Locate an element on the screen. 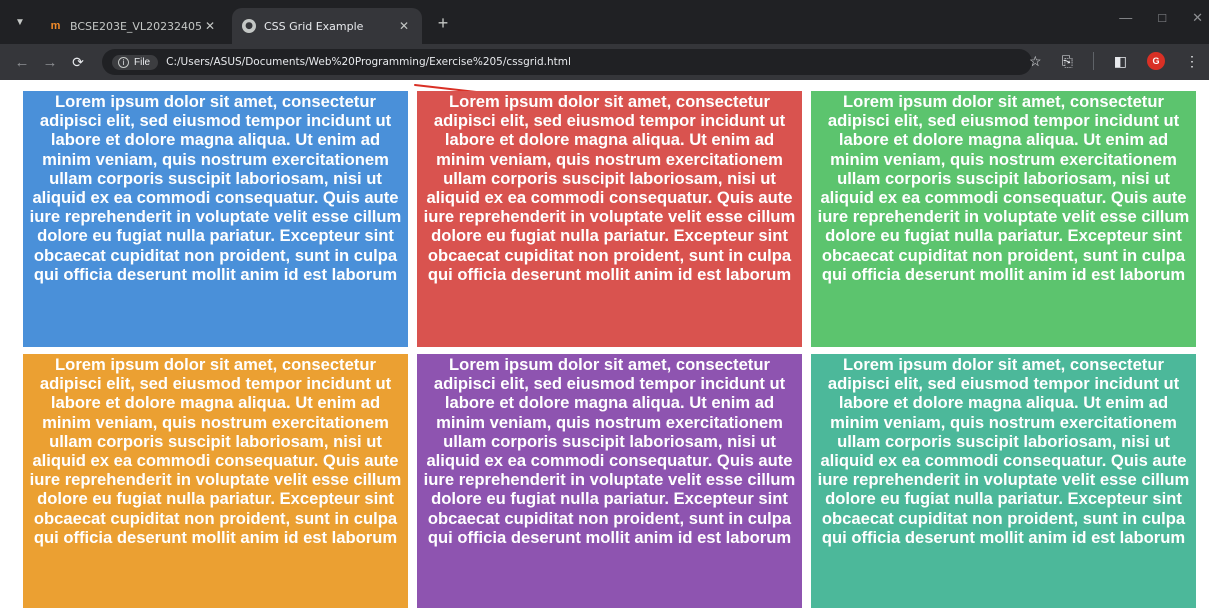 The height and width of the screenshot is (608, 1209). forward-arrow-icon: → is located at coordinates (50, 62).